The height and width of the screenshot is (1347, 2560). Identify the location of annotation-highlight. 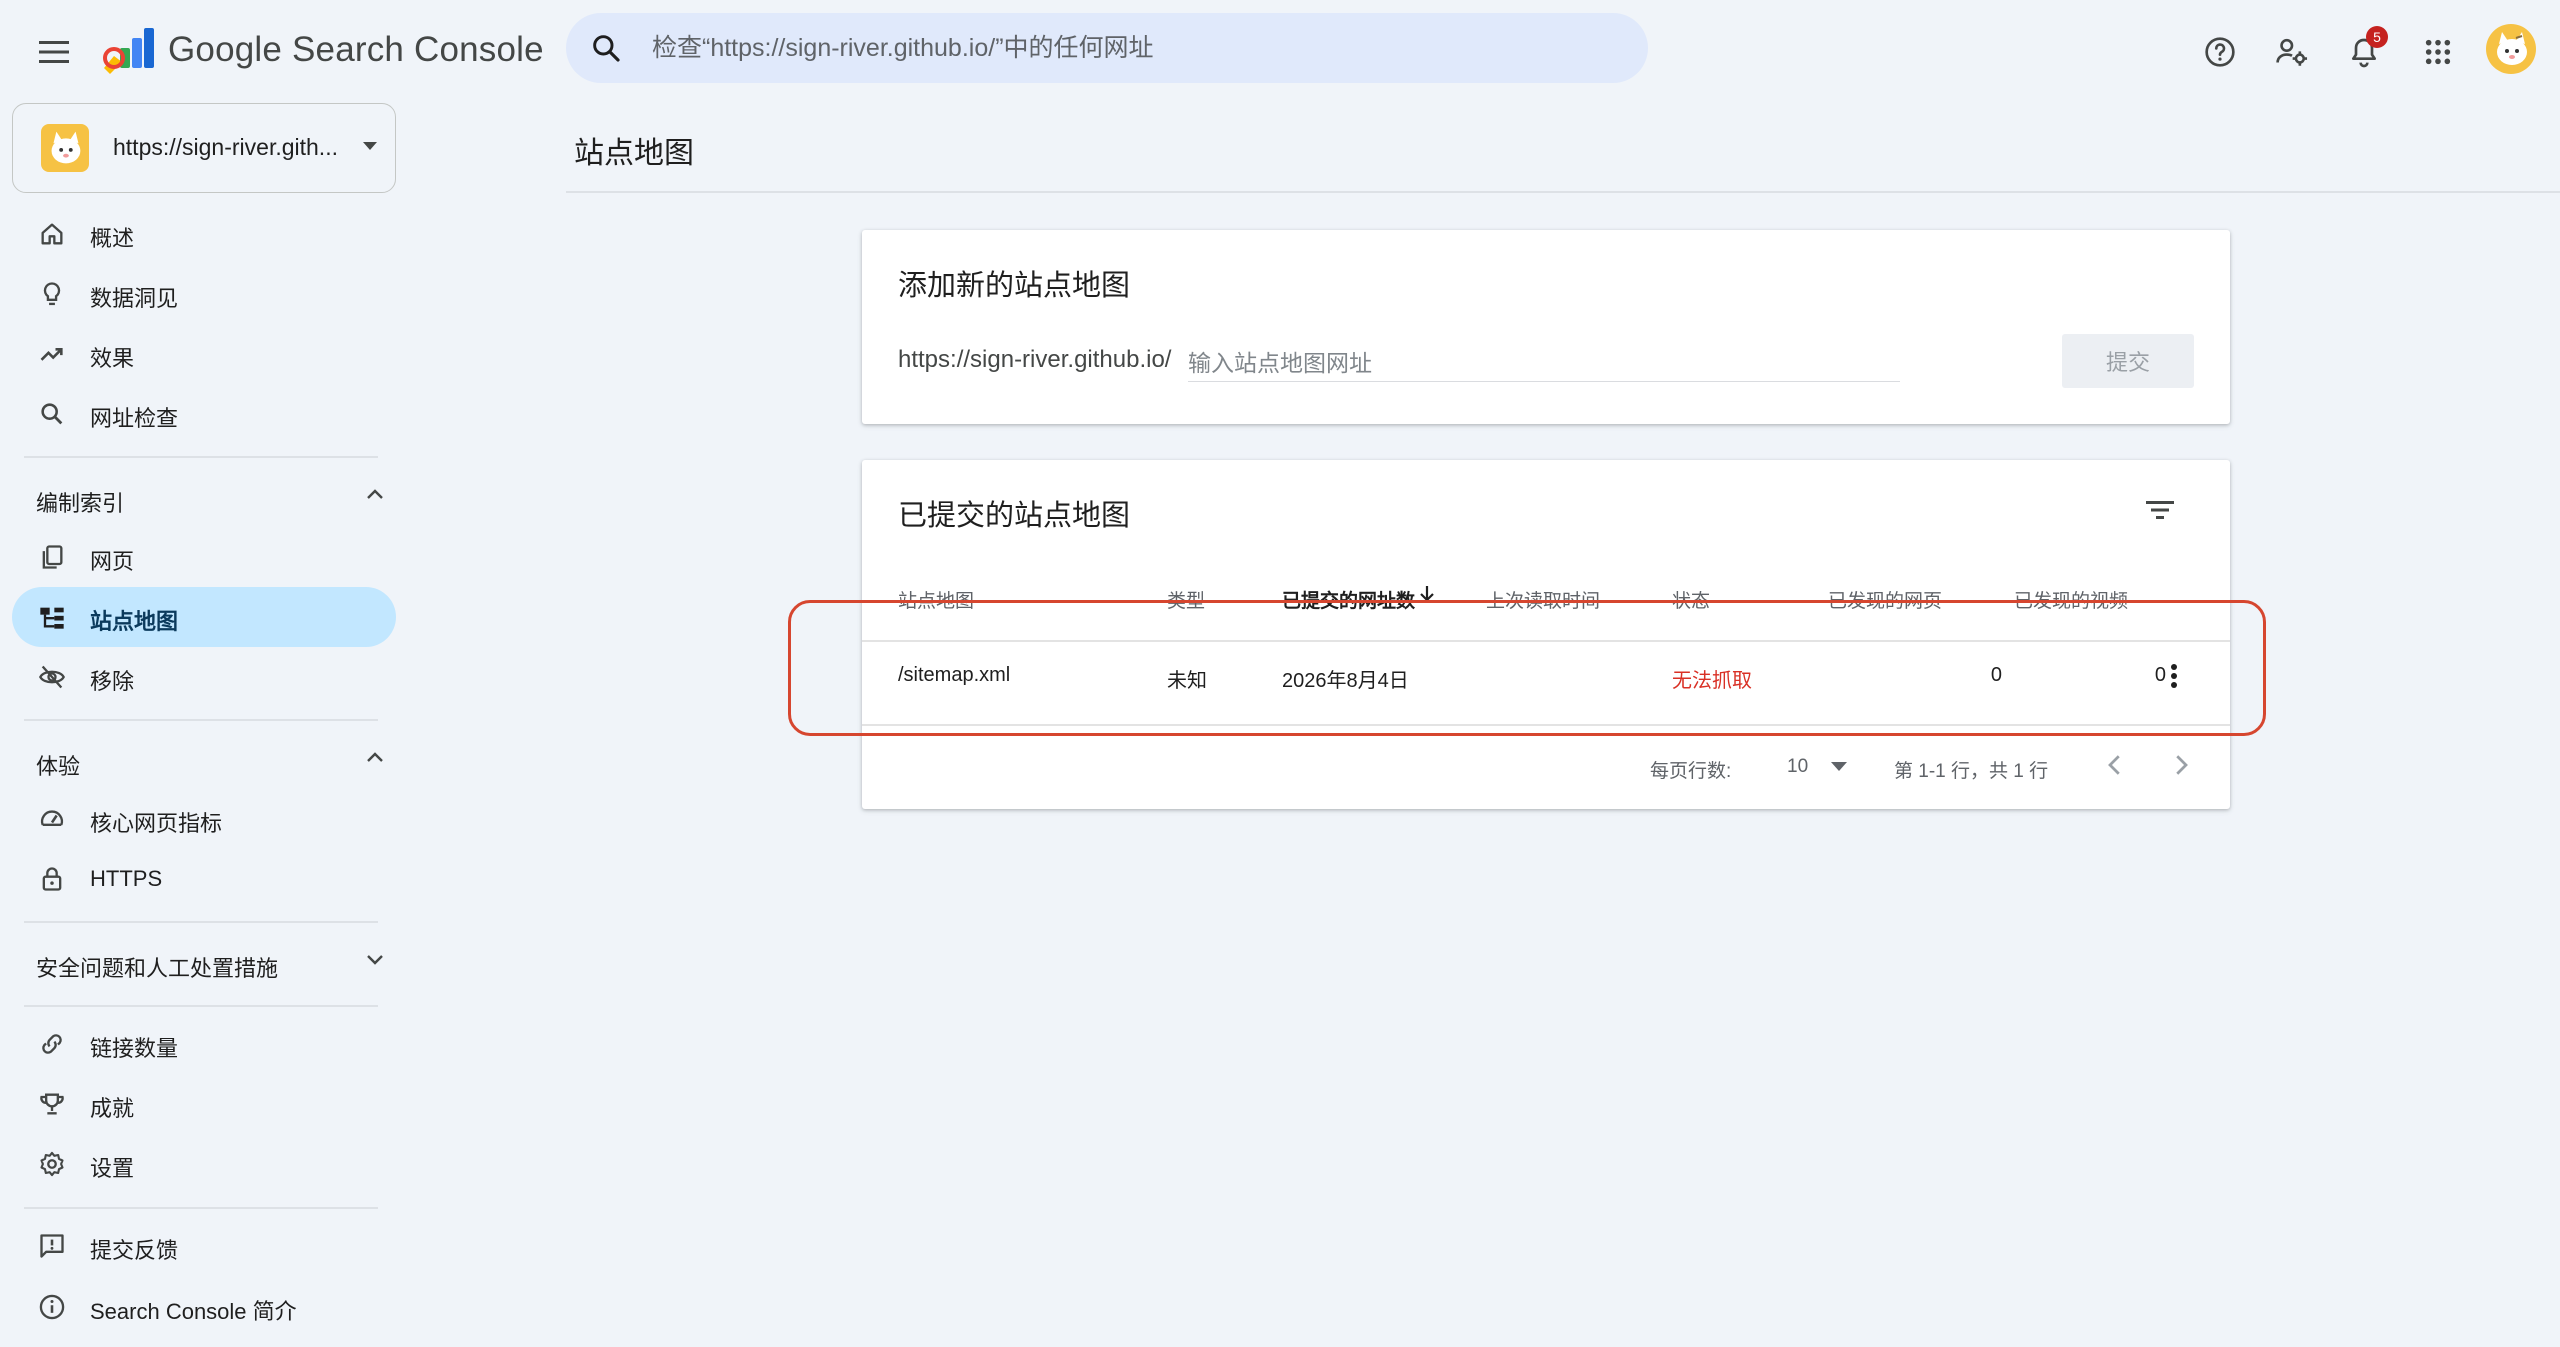
(1527, 668).